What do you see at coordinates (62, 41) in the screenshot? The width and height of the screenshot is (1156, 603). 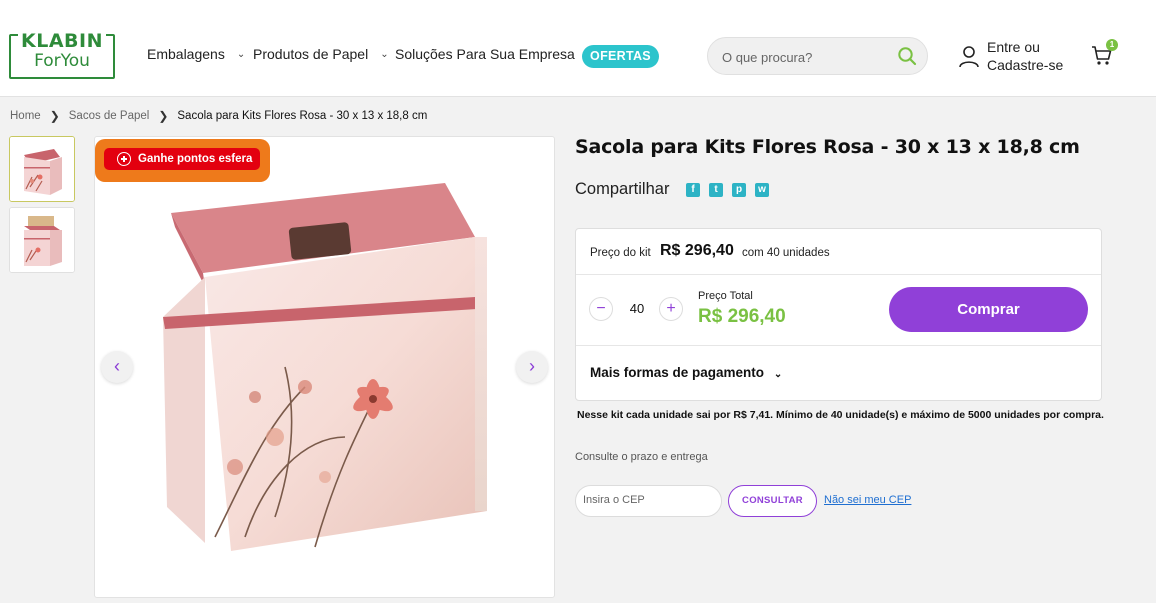 I see `logo-top-text: KLABIN` at bounding box center [62, 41].